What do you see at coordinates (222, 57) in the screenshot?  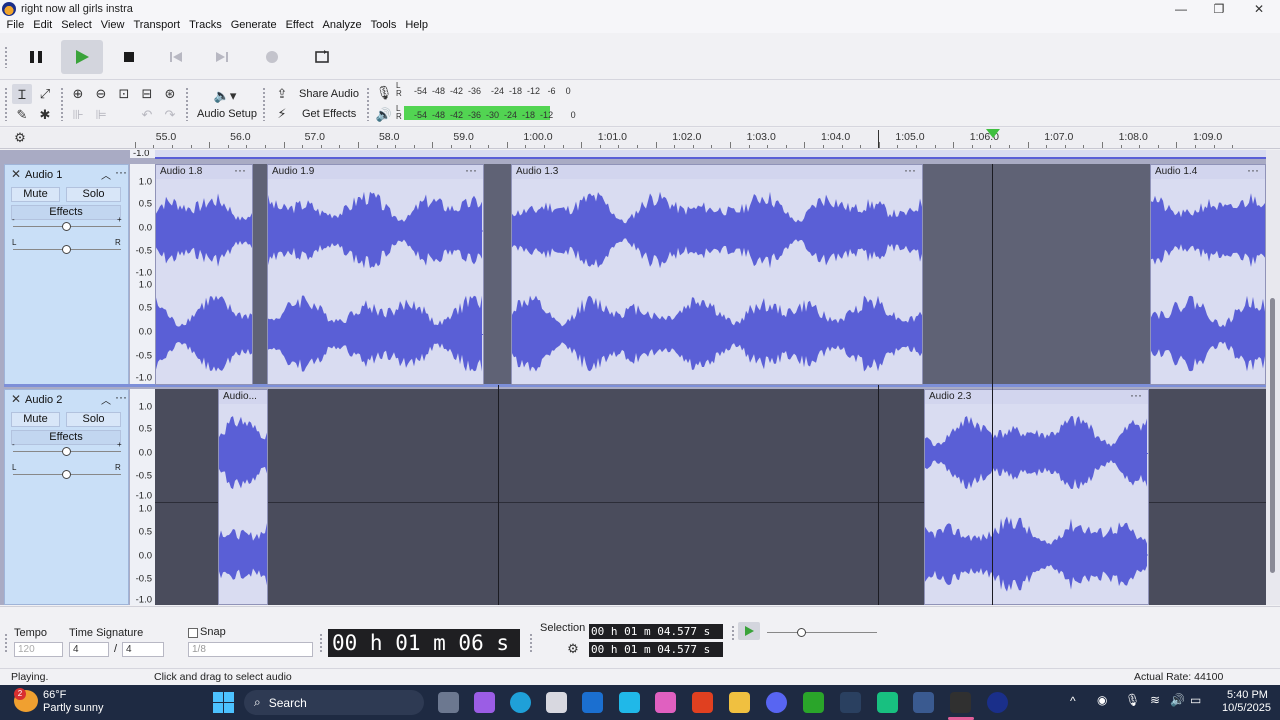 I see `skip-to-end-button` at bounding box center [222, 57].